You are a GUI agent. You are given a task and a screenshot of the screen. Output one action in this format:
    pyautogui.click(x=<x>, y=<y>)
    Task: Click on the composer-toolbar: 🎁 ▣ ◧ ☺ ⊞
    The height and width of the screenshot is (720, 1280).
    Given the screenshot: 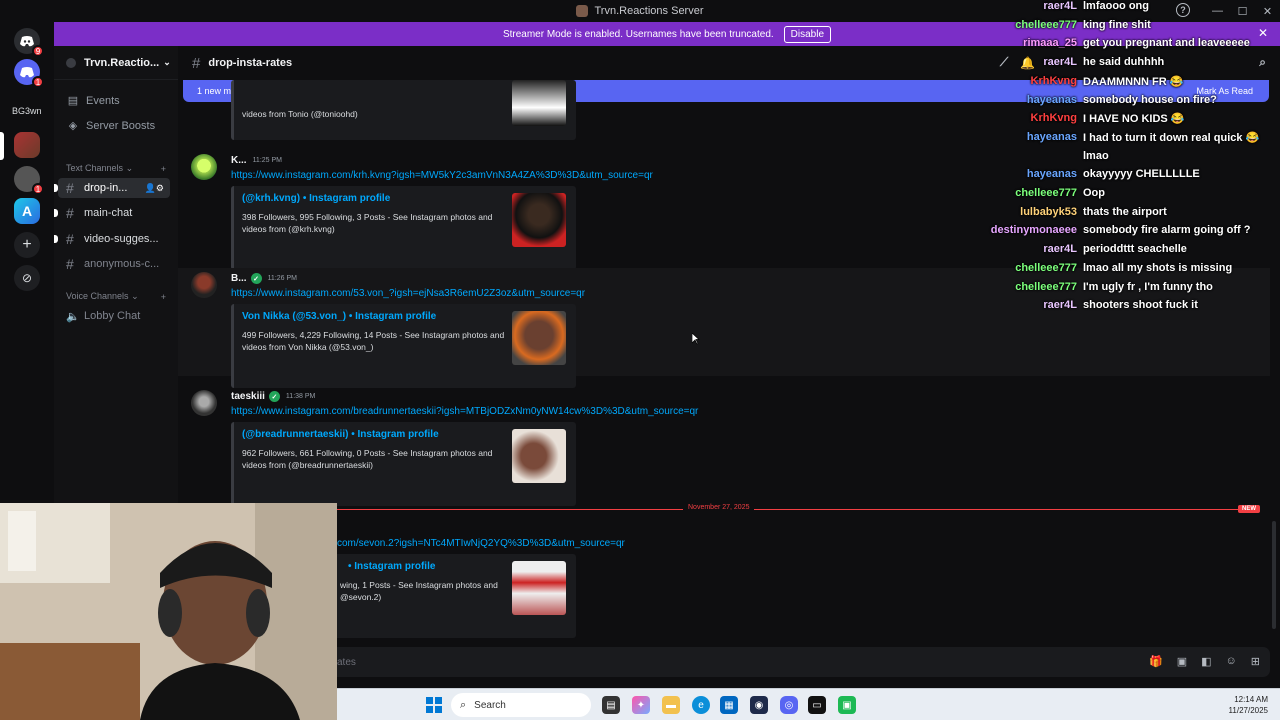 What is the action you would take?
    pyautogui.click(x=1204, y=661)
    